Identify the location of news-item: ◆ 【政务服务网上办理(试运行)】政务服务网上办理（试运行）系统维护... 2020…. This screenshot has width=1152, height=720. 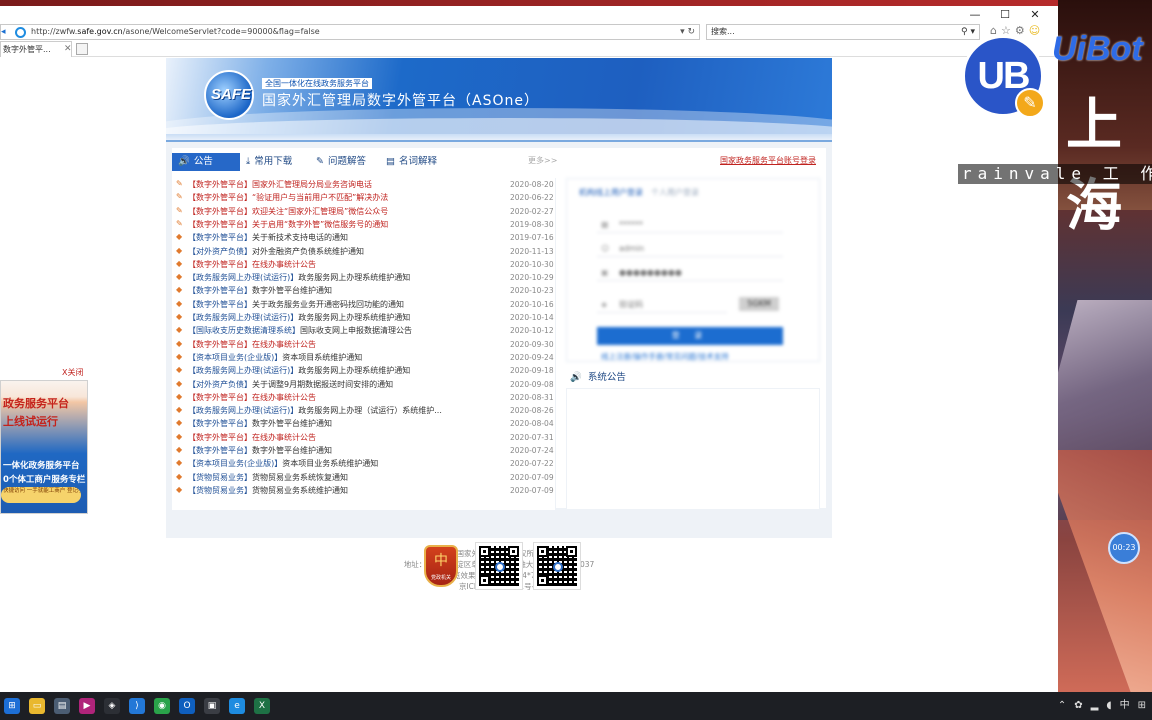
(365, 410).